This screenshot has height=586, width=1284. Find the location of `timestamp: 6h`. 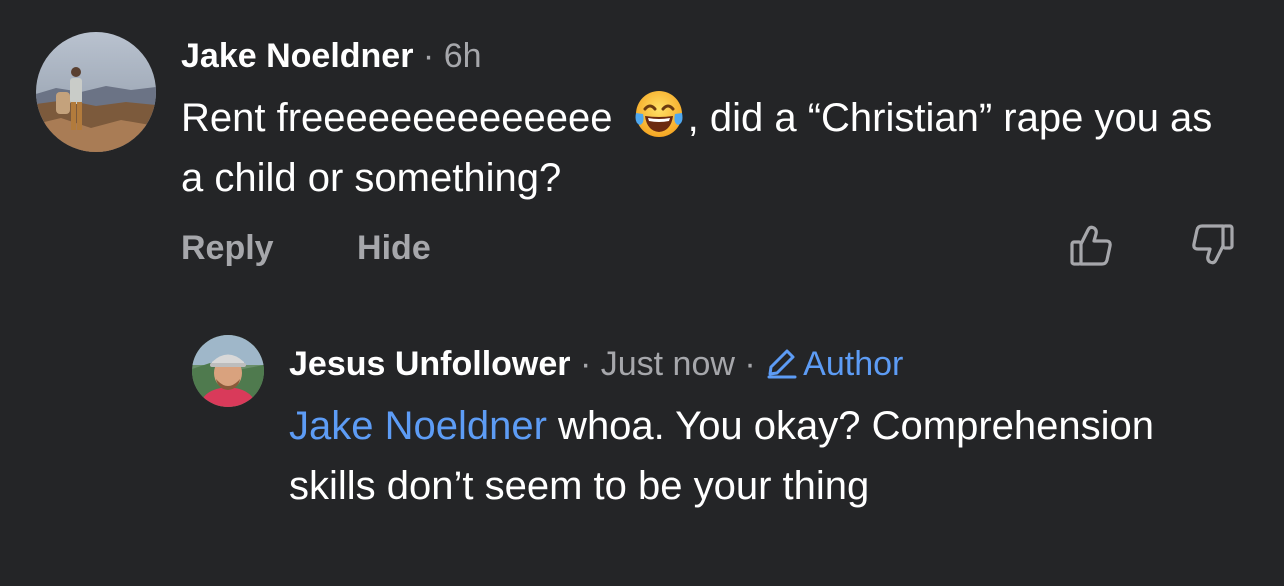

timestamp: 6h is located at coordinates (462, 56).